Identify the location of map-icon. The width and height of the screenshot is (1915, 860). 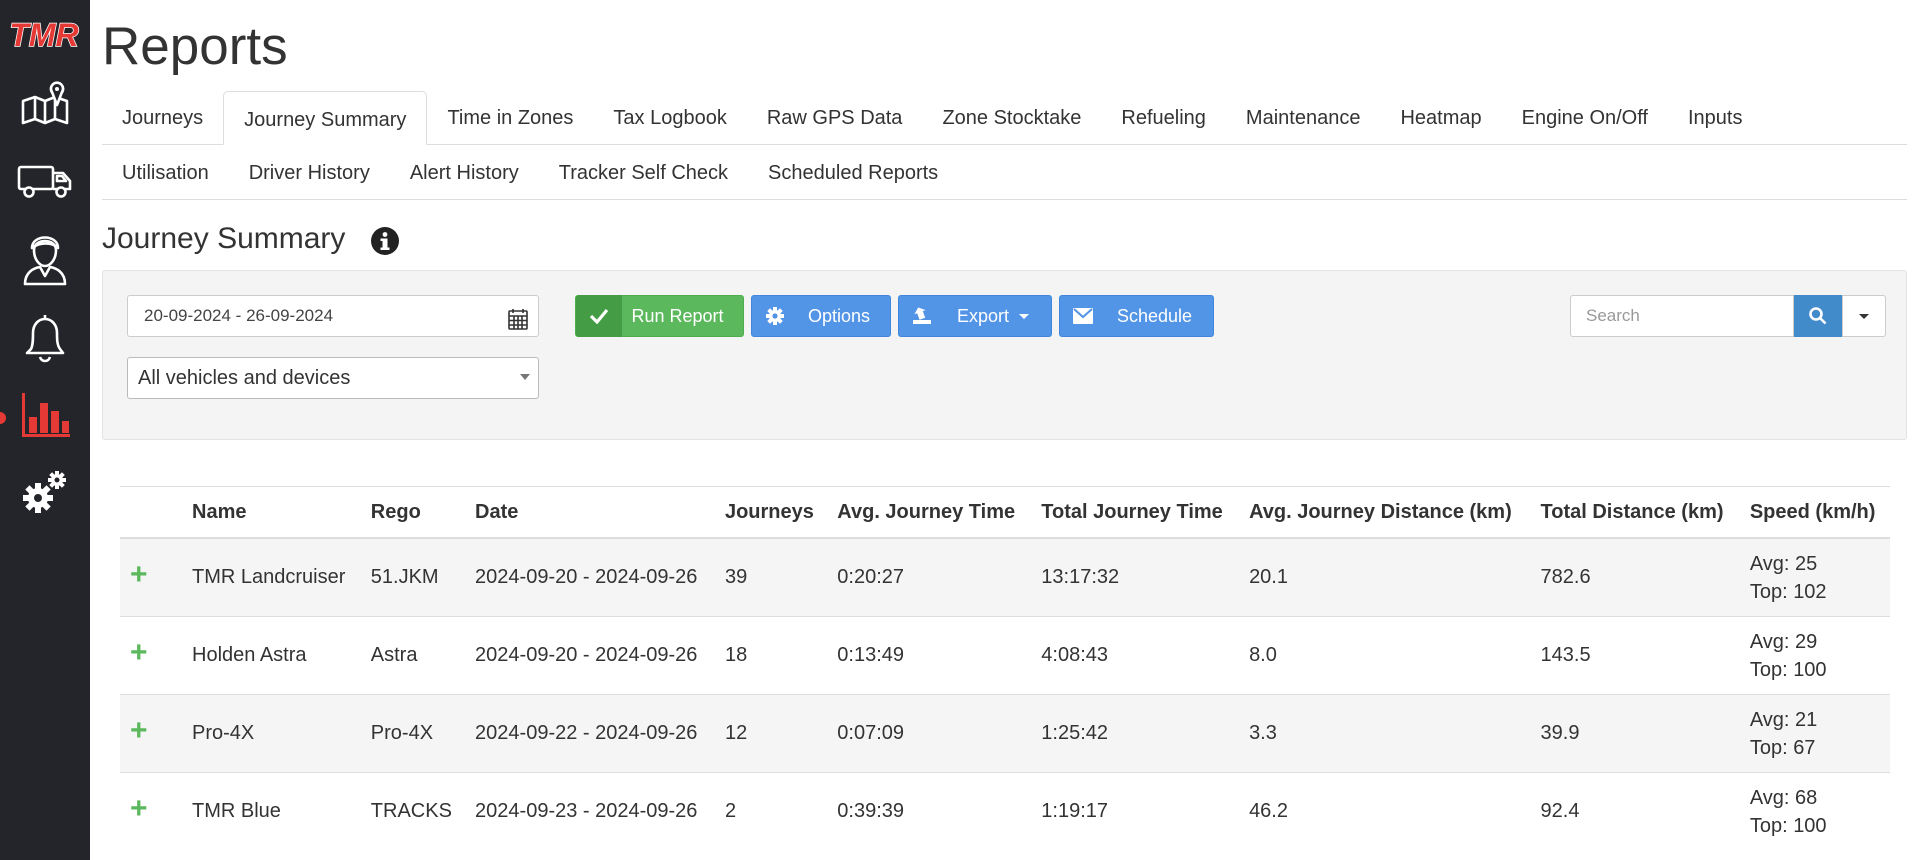
(45, 103).